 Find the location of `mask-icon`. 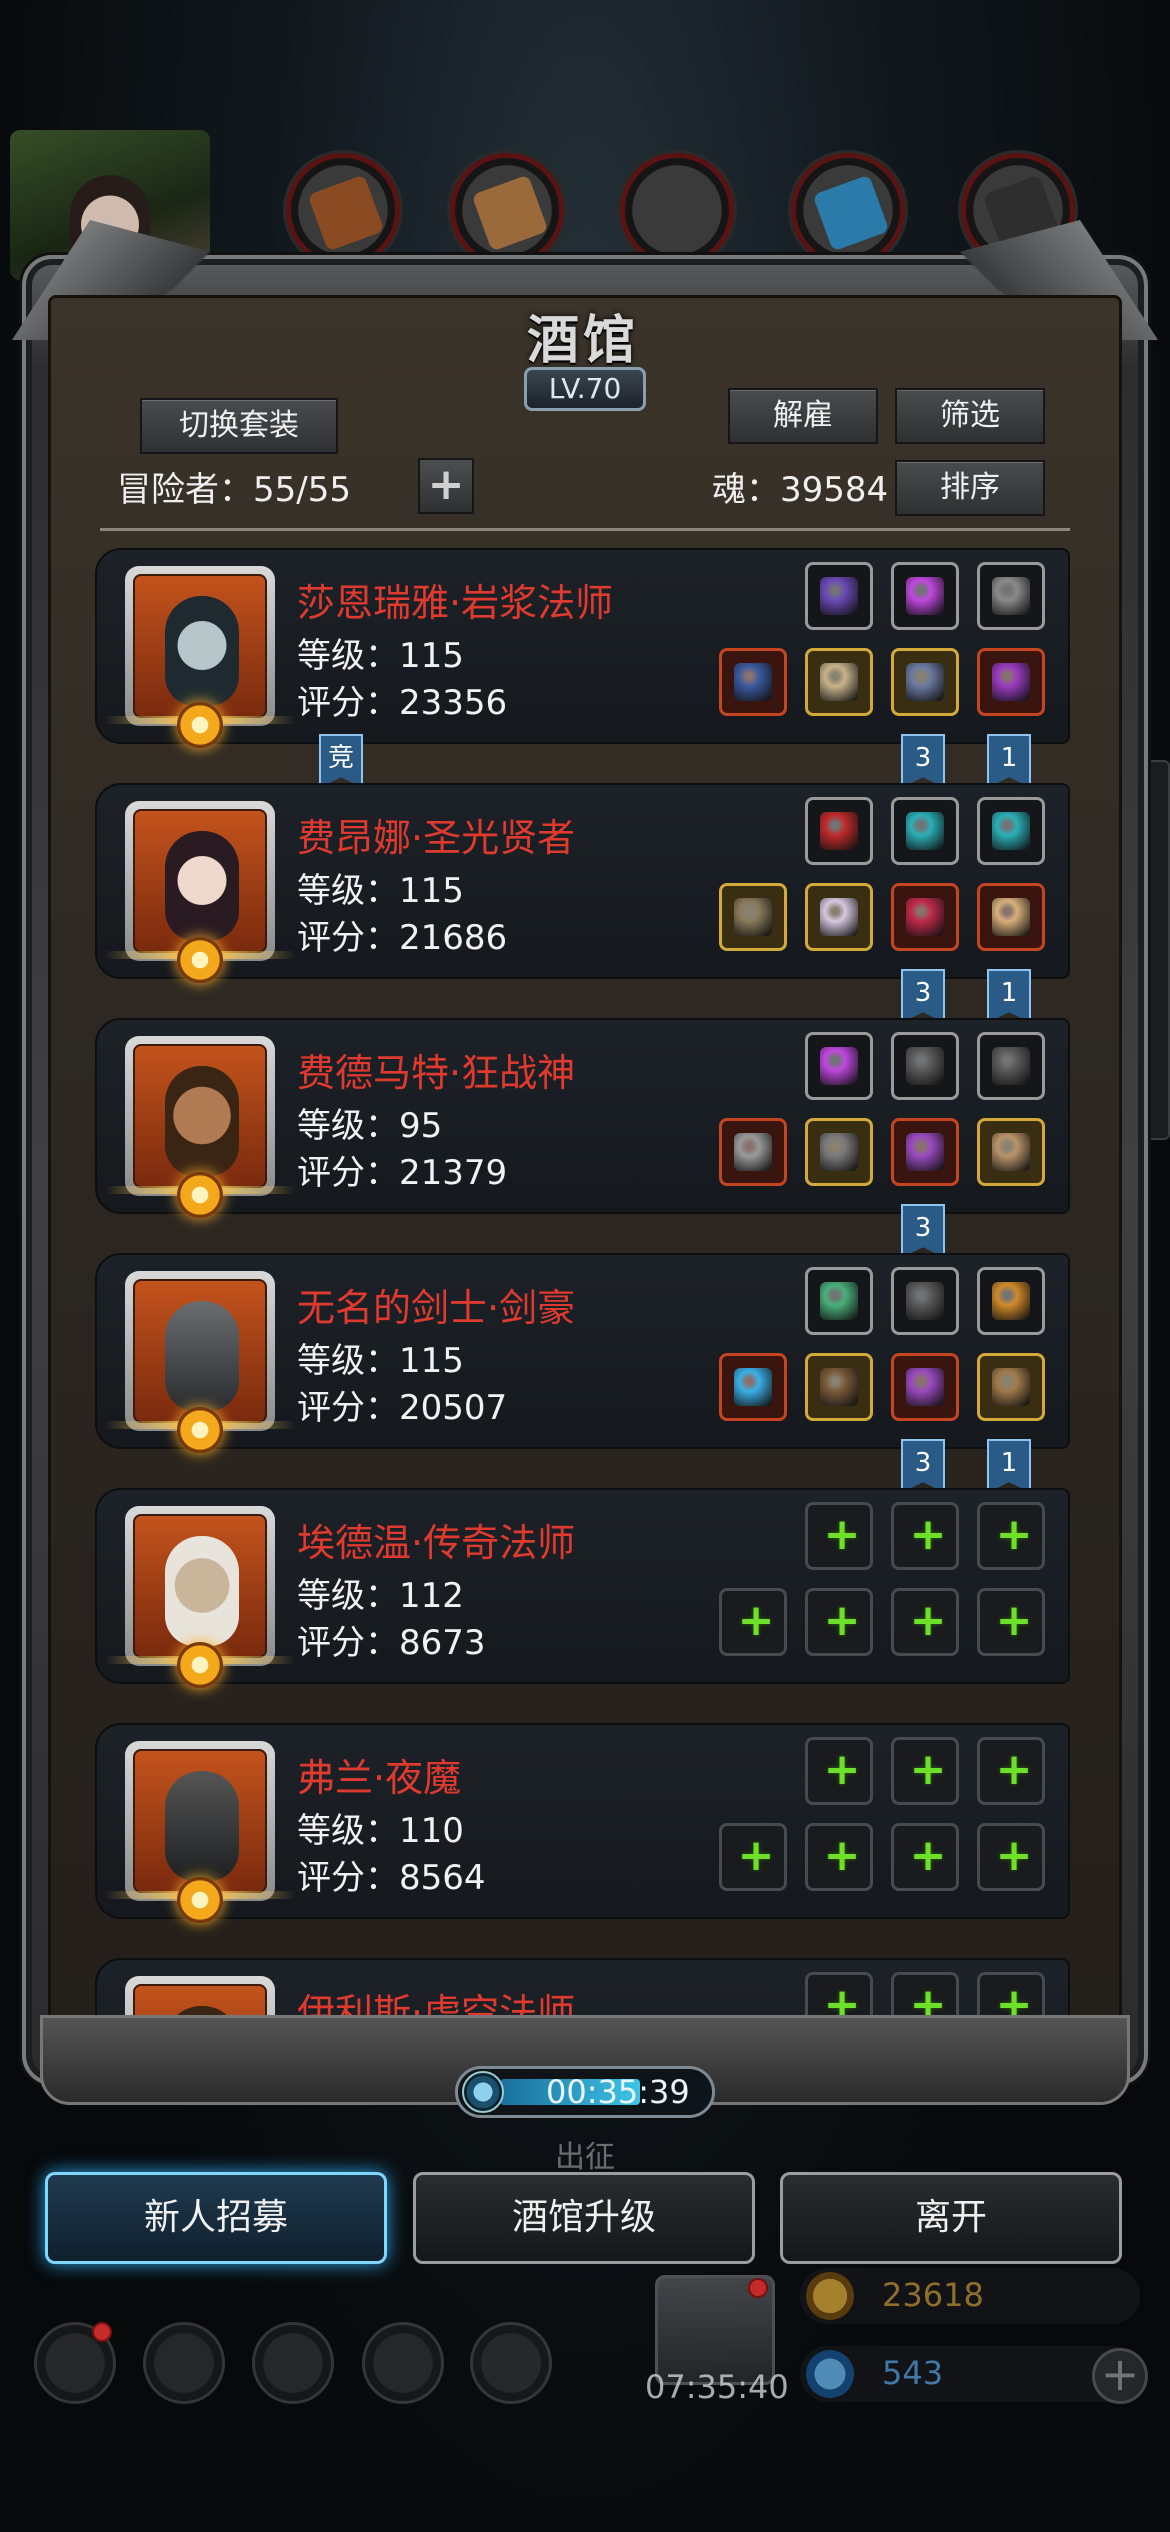

mask-icon is located at coordinates (1011, 596).